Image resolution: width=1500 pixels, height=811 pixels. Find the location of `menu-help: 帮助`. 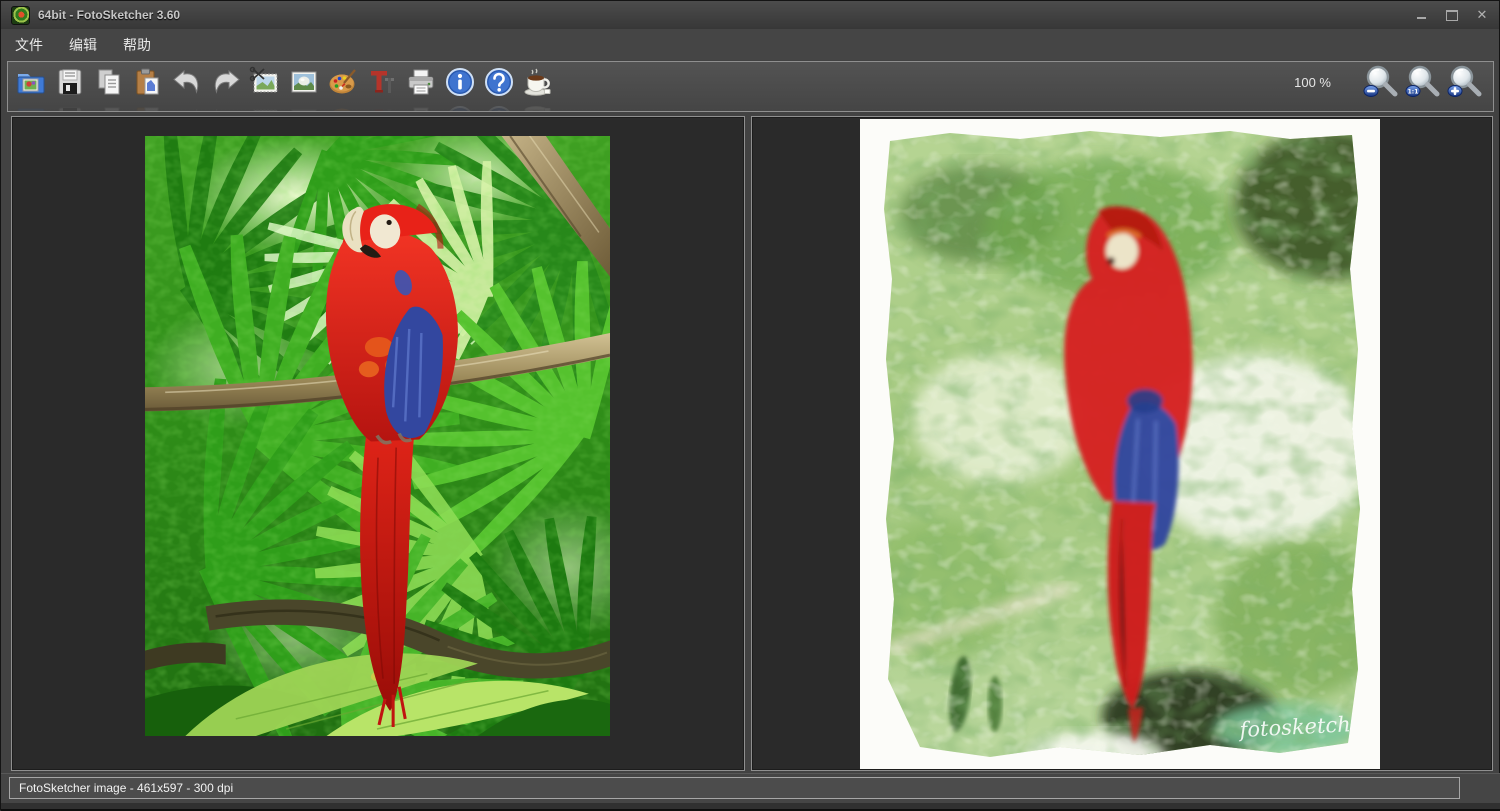

menu-help: 帮助 is located at coordinates (137, 45).